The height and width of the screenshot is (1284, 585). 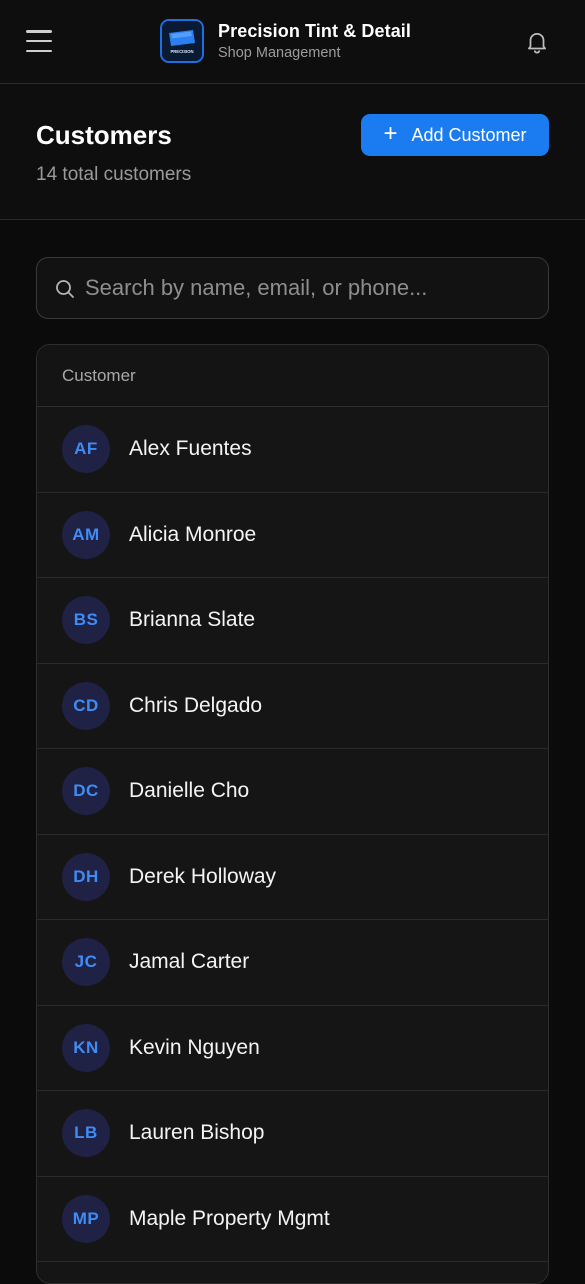 What do you see at coordinates (292, 450) in the screenshot?
I see `table-row: AF Alex Fuentes` at bounding box center [292, 450].